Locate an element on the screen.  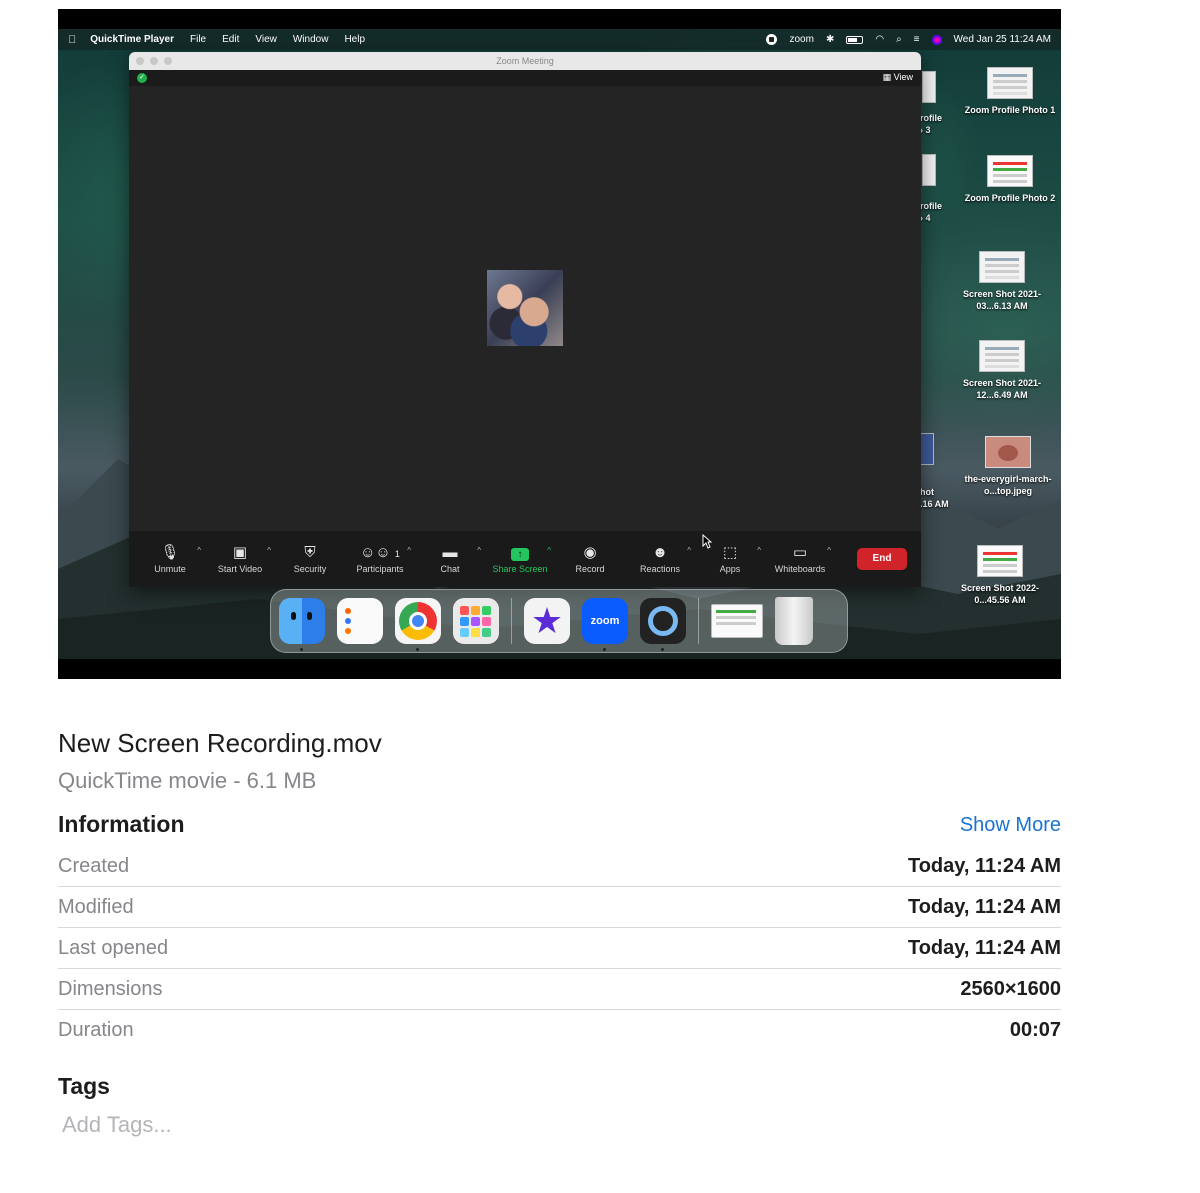
stop-recording-icon is located at coordinates (772, 39).